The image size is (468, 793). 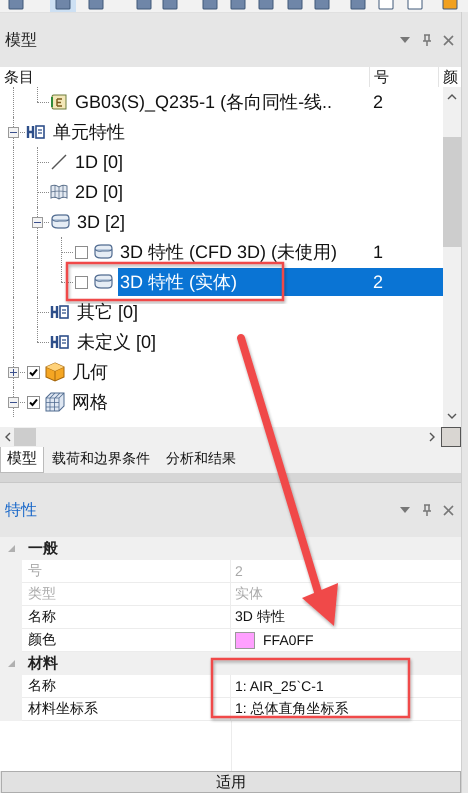 What do you see at coordinates (258, 162) in the screenshot?
I see `tree-item: 1D [0]` at bounding box center [258, 162].